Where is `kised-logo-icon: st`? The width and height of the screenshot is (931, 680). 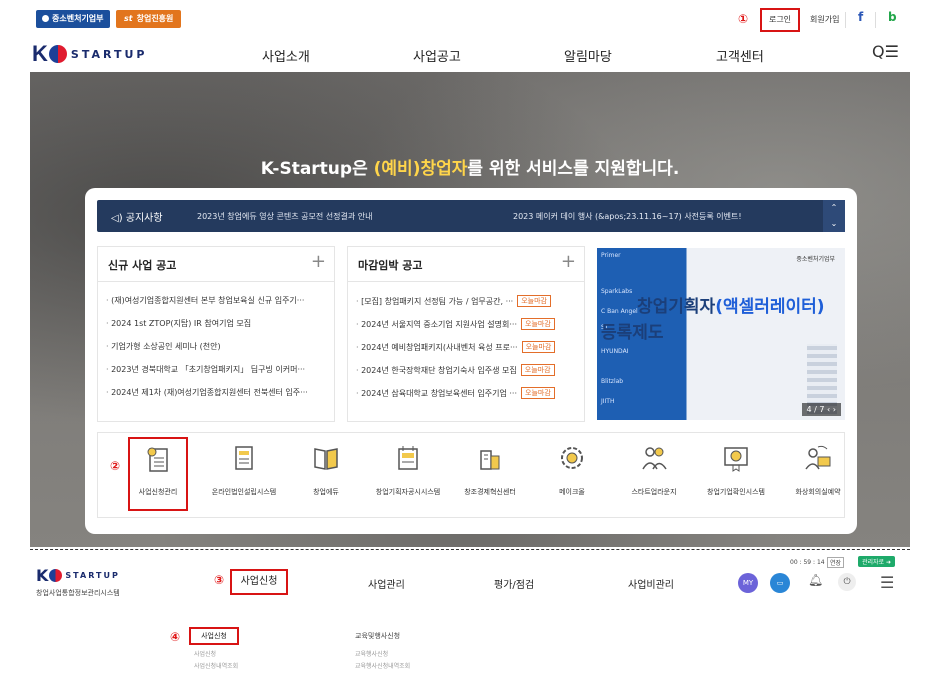 kised-logo-icon: st is located at coordinates (128, 18).